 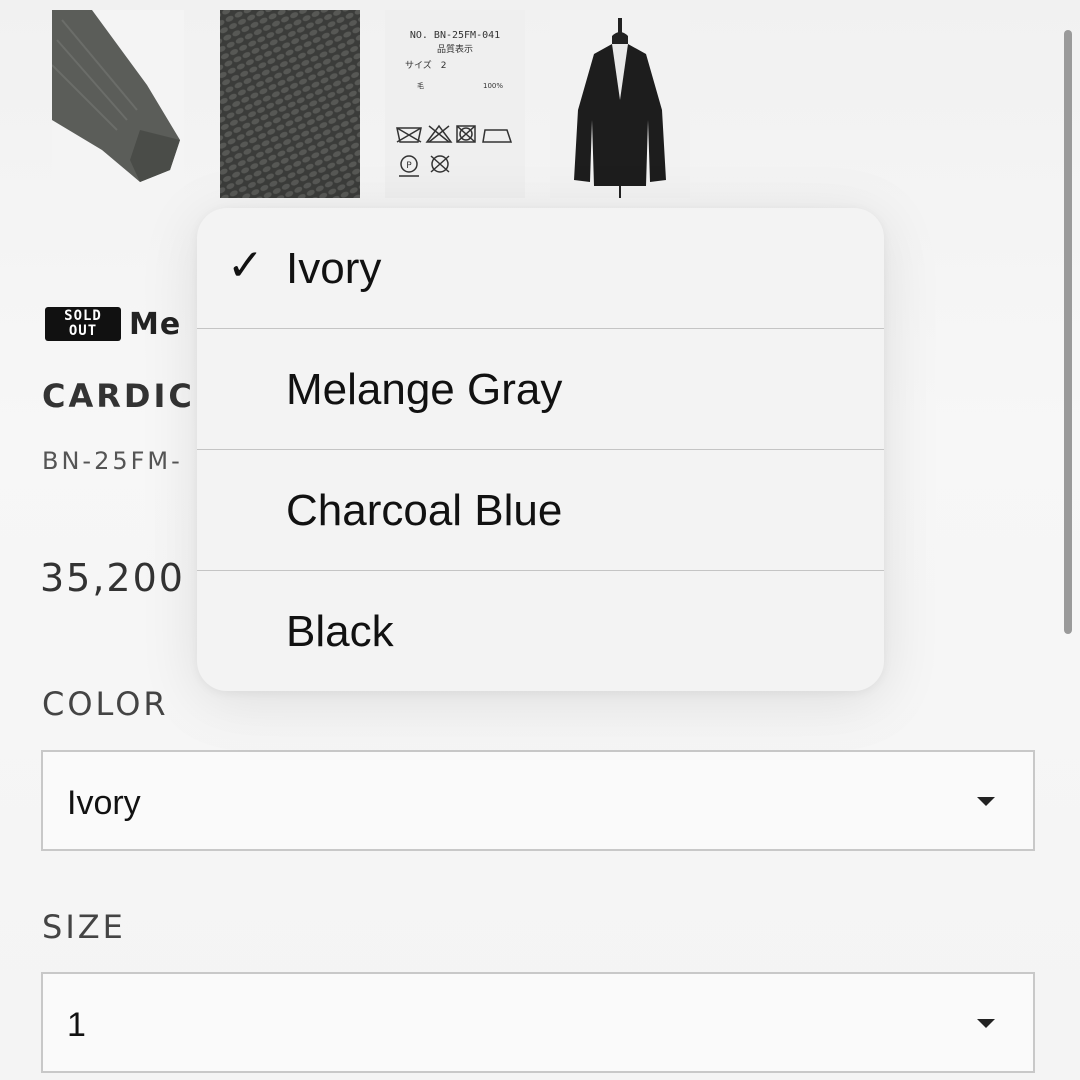 I want to click on product-name: SOLD OUT Me, so click(x=113, y=324).